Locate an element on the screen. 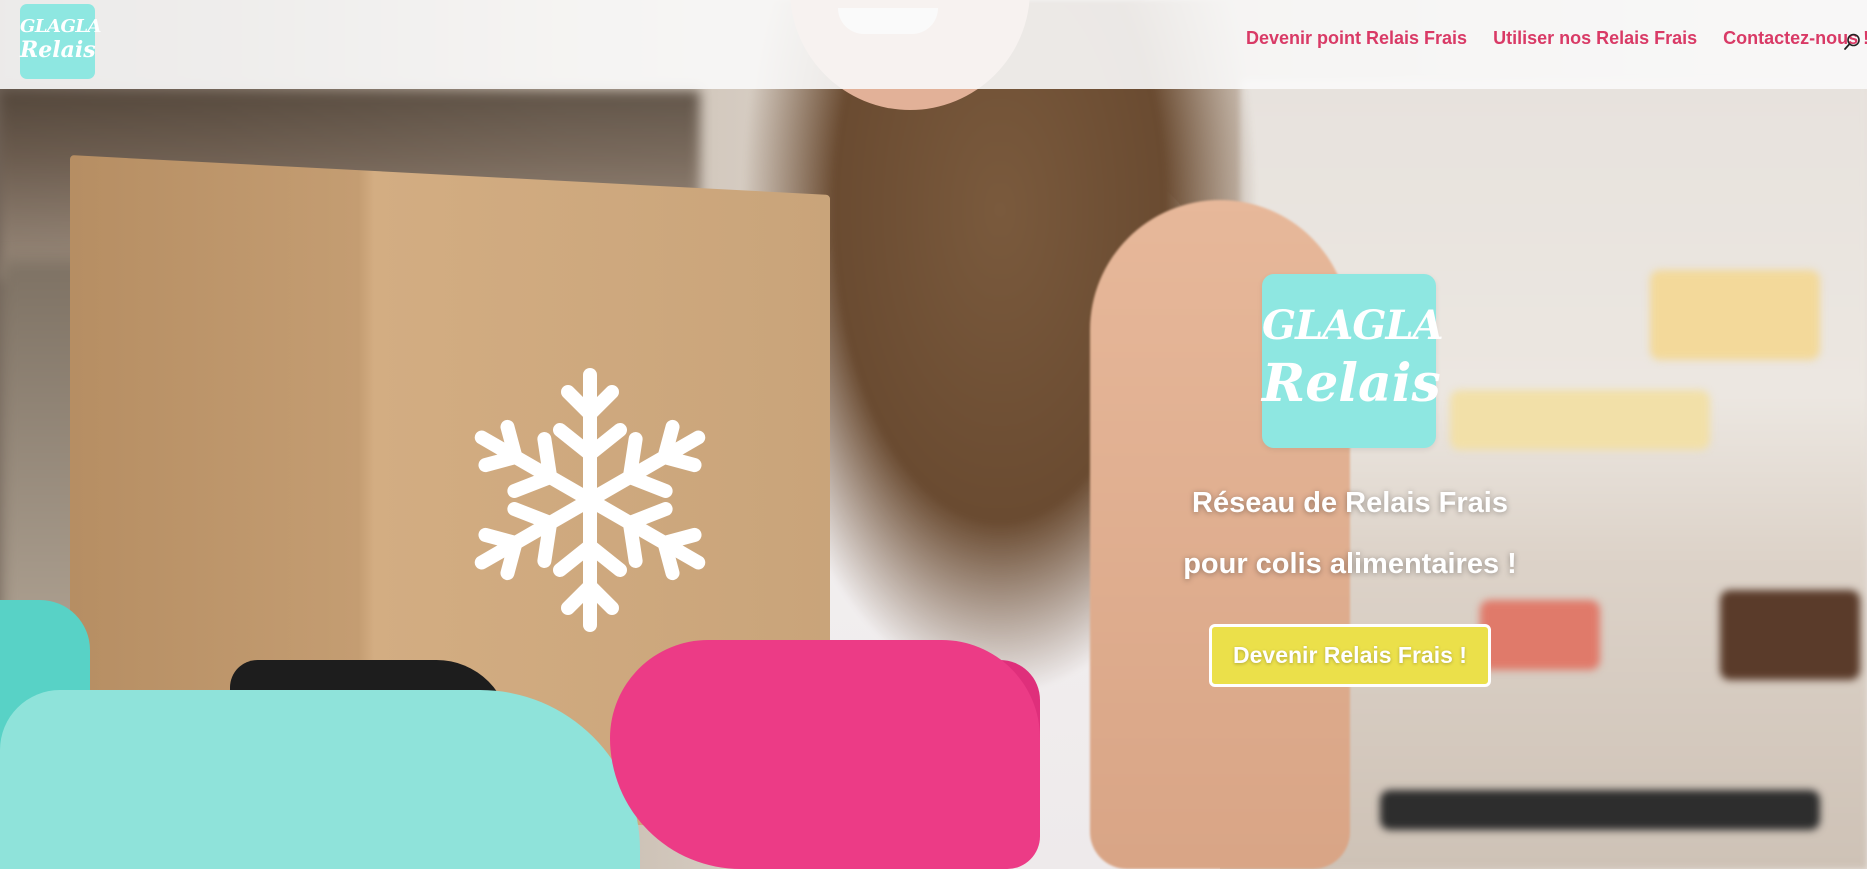 This screenshot has width=1867, height=869. pink-glove is located at coordinates (825, 754).